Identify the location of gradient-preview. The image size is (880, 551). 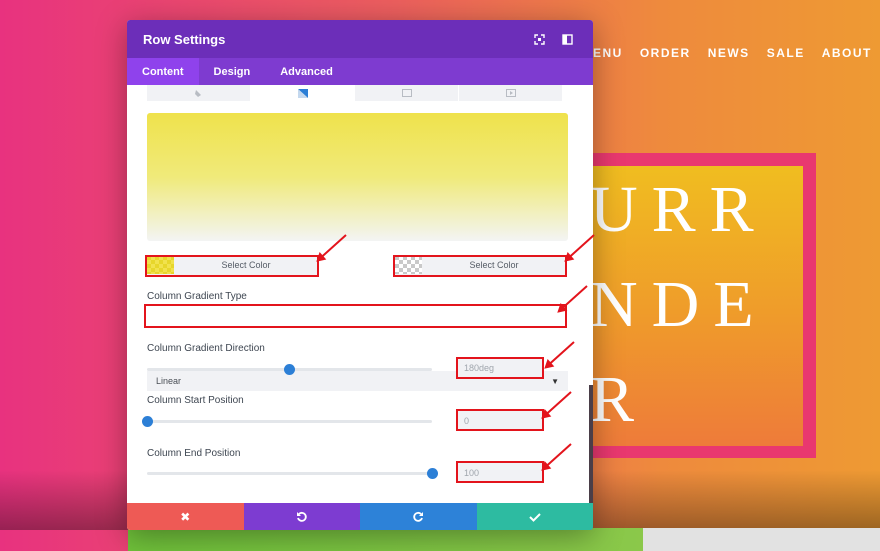
(357, 177).